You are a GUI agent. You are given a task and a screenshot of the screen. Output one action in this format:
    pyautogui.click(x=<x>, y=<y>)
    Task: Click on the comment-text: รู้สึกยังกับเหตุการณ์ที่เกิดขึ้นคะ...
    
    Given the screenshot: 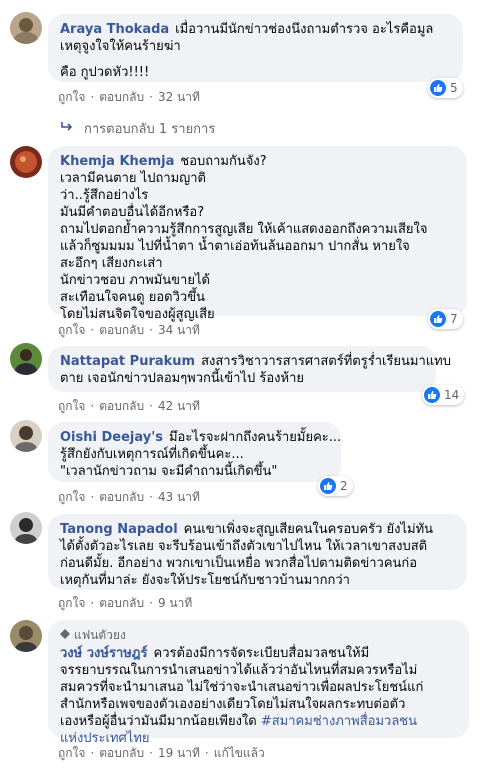 What is the action you would take?
    pyautogui.click(x=152, y=454)
    